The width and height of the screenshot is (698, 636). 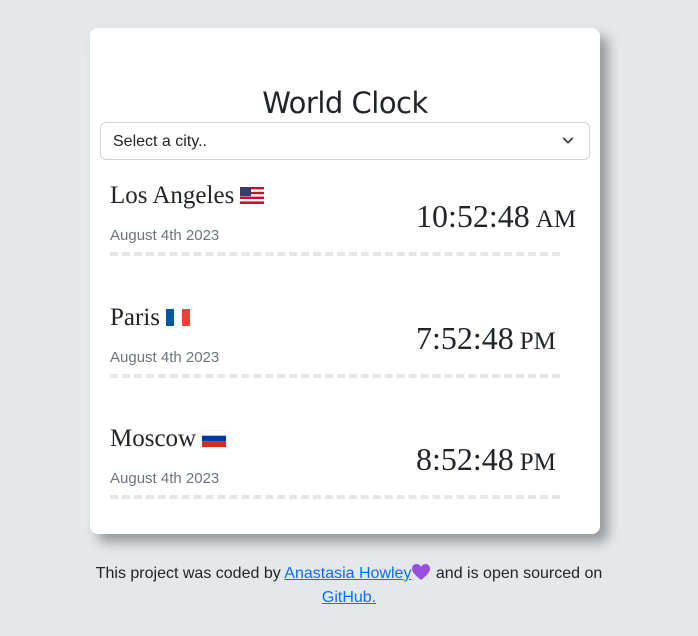 What do you see at coordinates (188, 573) in the screenshot?
I see `footer-text-before: This project was coded by` at bounding box center [188, 573].